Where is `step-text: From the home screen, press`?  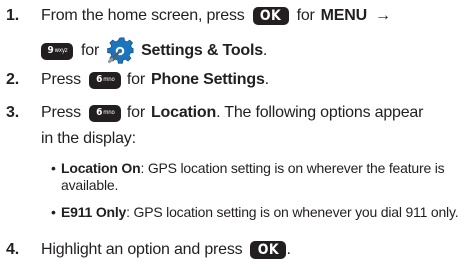
step-text: From the home screen, press is located at coordinates (143, 15).